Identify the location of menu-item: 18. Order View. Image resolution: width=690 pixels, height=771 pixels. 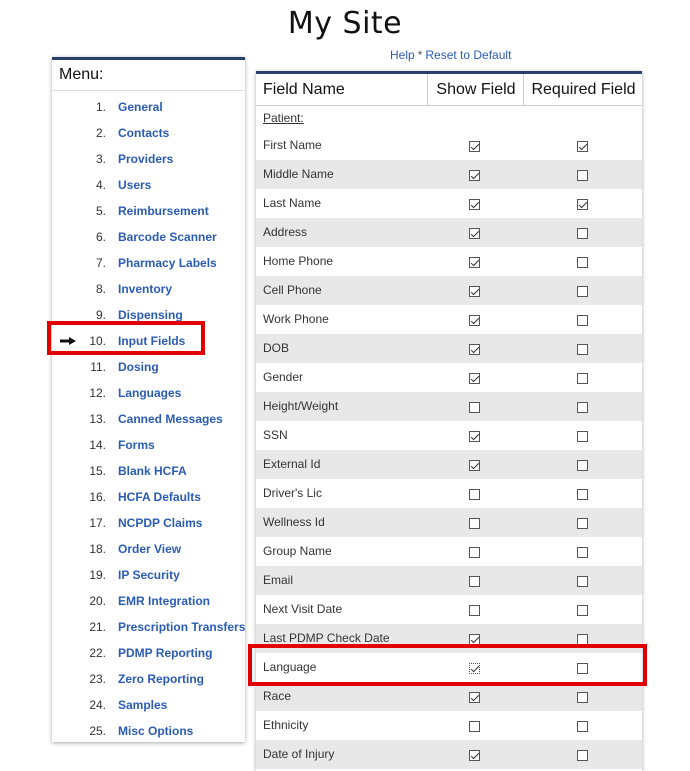
(148, 549).